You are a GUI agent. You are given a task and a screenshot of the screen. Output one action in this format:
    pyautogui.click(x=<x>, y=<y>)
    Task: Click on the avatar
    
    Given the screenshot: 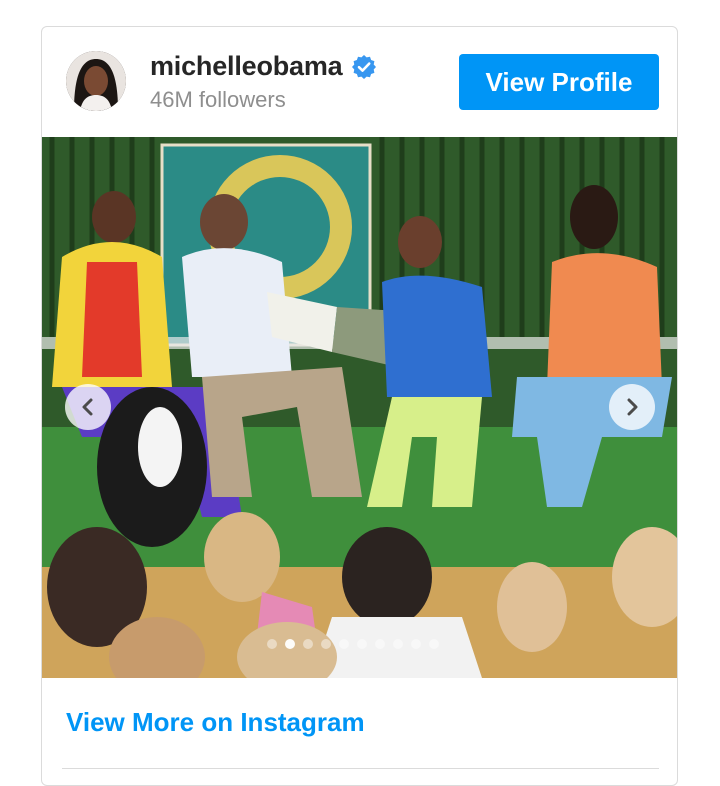 What is the action you would take?
    pyautogui.click(x=96, y=81)
    